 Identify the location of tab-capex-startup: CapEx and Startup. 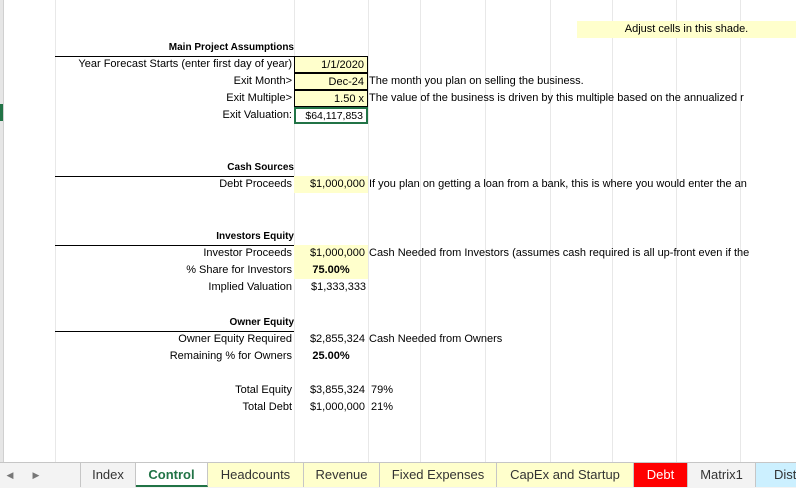
(565, 475).